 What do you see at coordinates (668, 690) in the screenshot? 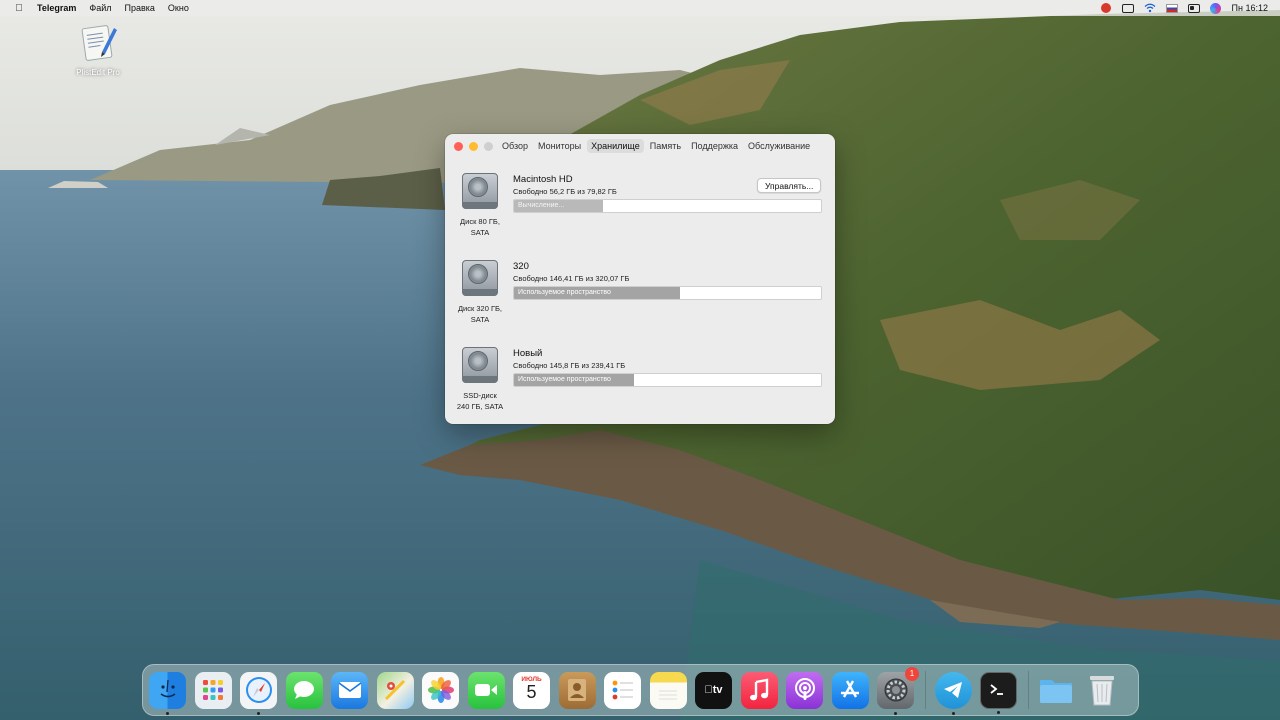
I see `notes-icon` at bounding box center [668, 690].